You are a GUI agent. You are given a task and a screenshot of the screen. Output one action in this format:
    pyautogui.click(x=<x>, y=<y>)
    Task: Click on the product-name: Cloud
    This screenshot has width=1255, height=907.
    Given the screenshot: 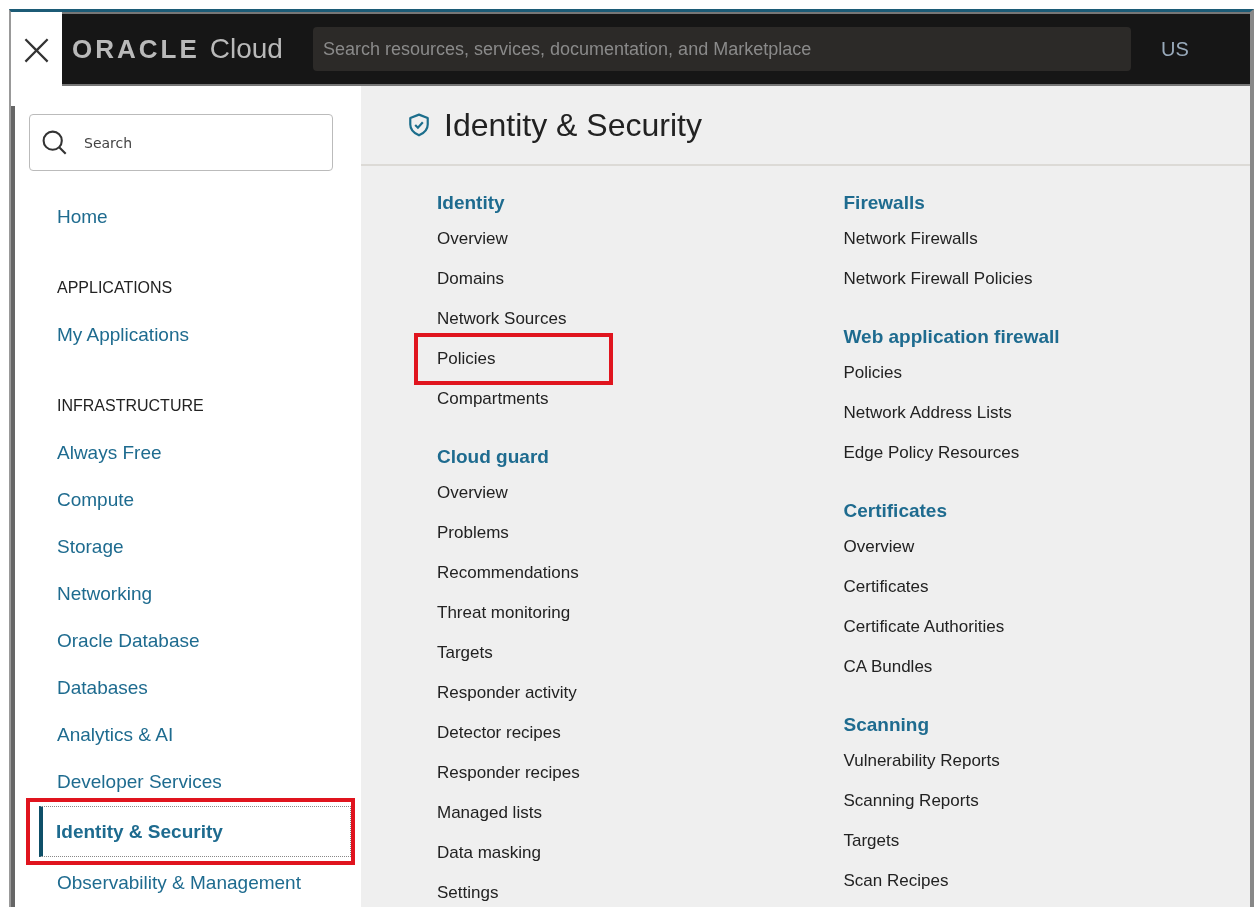 What is the action you would take?
    pyautogui.click(x=246, y=49)
    